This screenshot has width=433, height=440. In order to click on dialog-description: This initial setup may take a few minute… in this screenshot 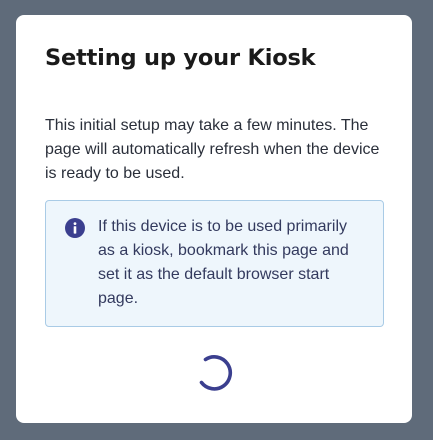, I will do `click(212, 149)`.